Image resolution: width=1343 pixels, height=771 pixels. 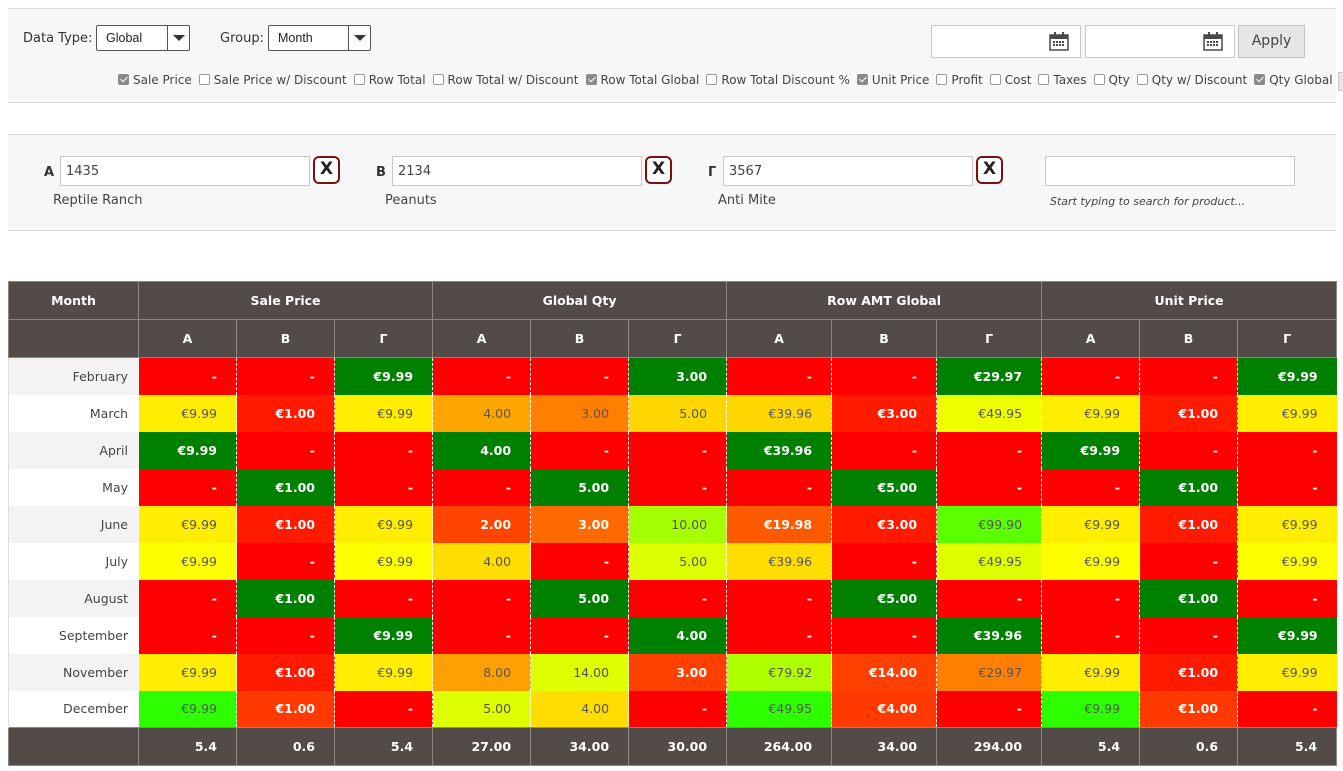 I want to click on month-cell: September, so click(x=73, y=635).